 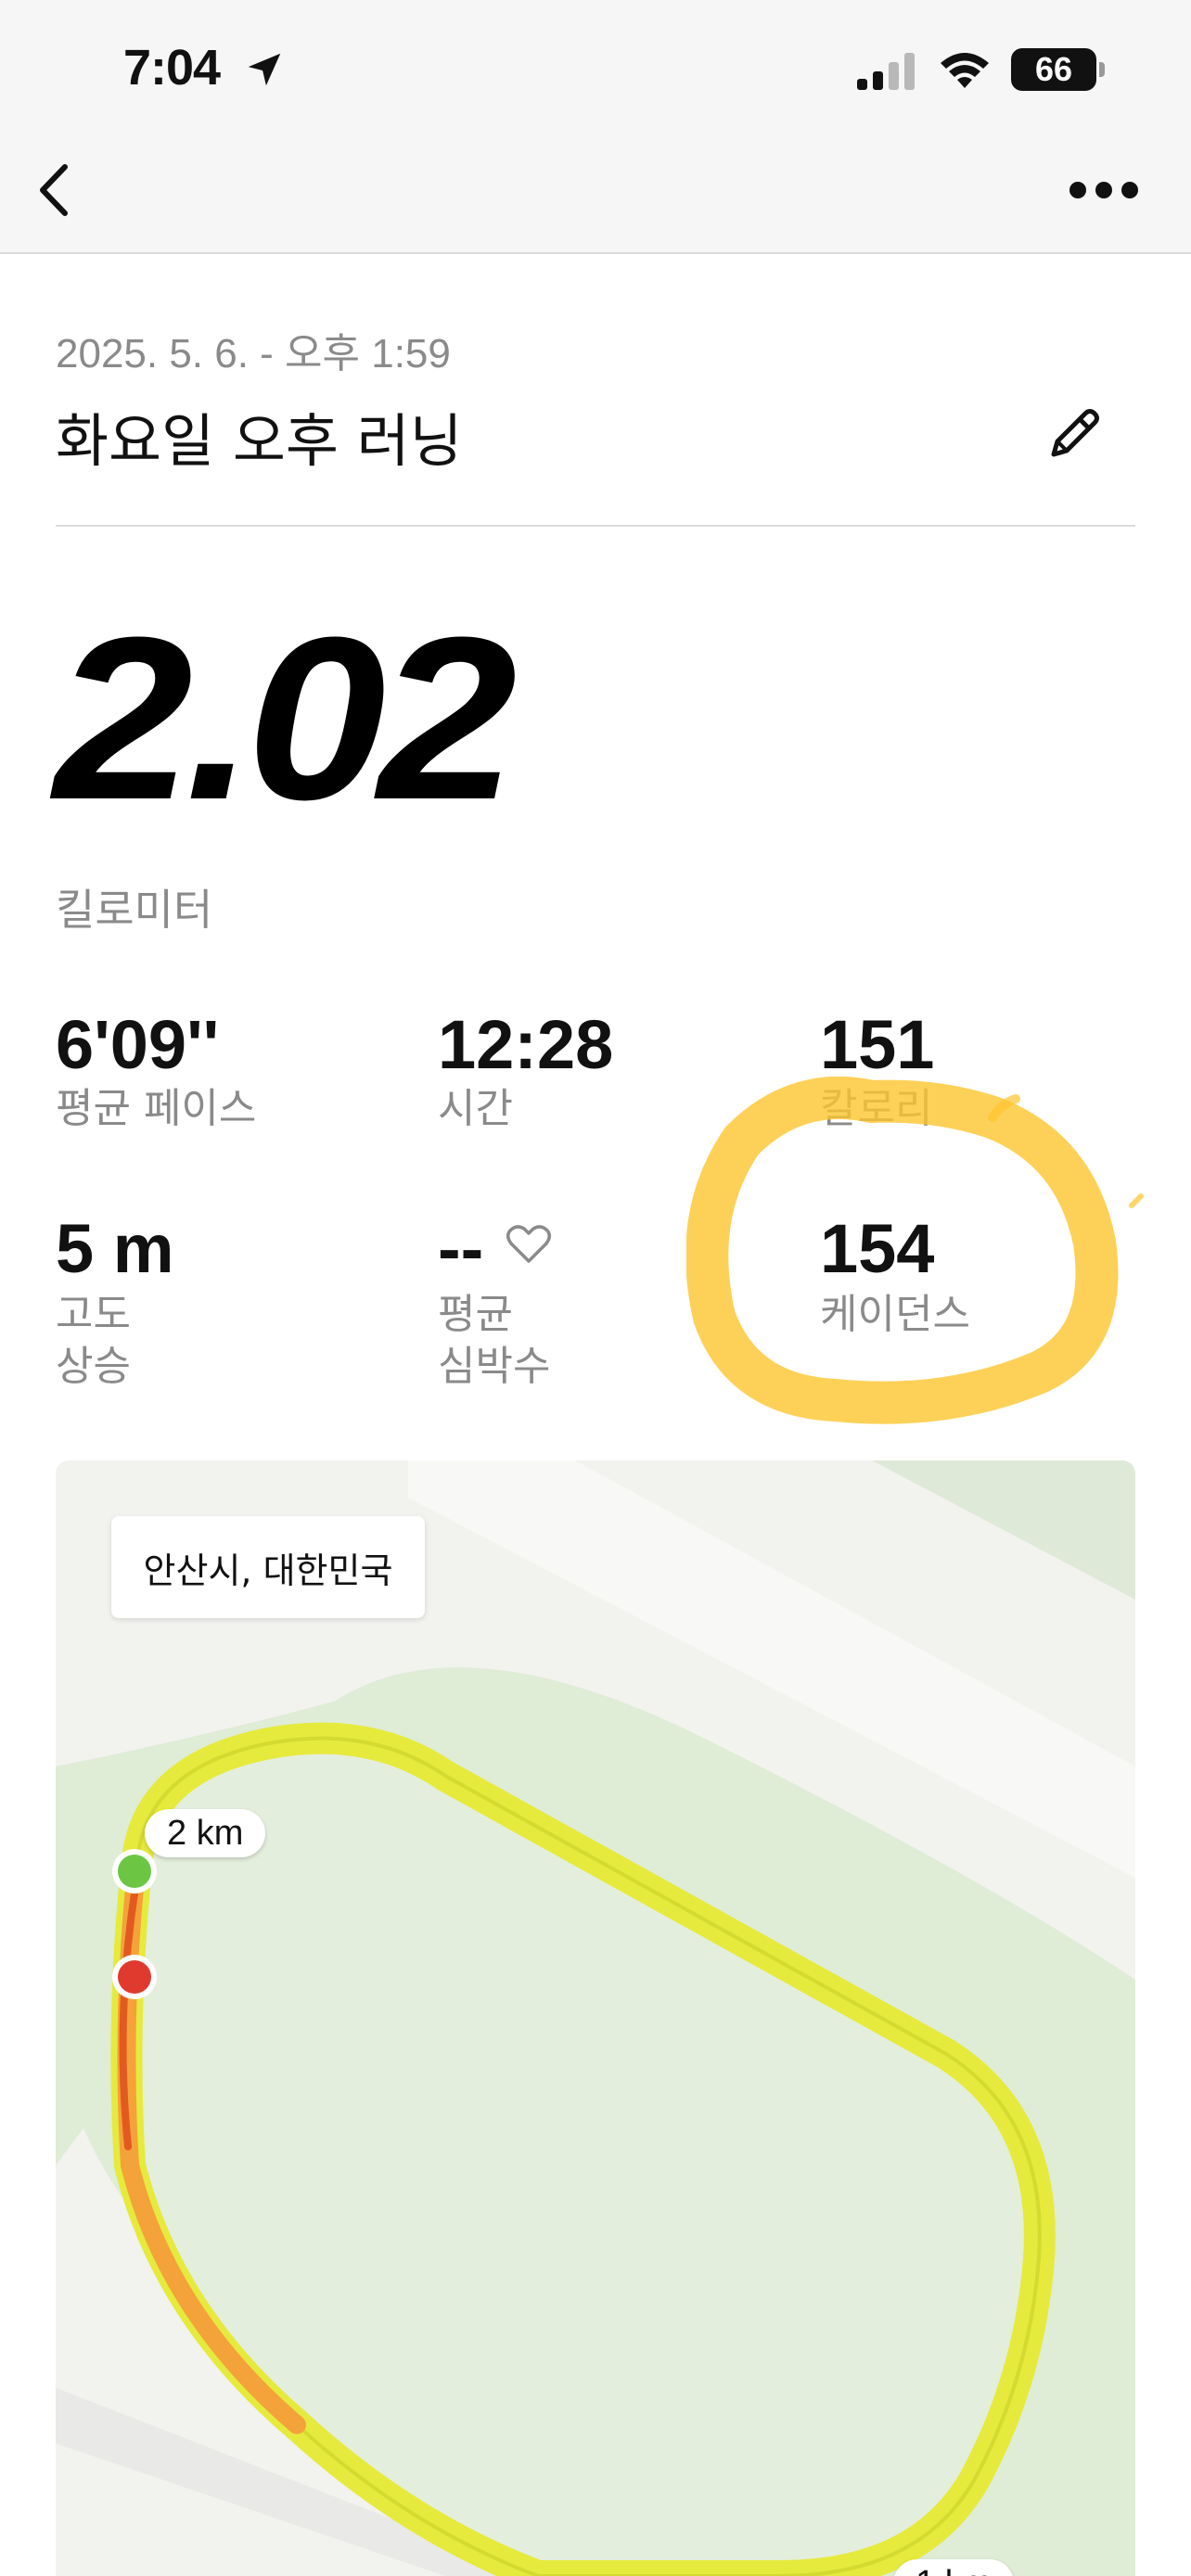 What do you see at coordinates (115, 1249) in the screenshot?
I see `elevation-value: 5 m` at bounding box center [115, 1249].